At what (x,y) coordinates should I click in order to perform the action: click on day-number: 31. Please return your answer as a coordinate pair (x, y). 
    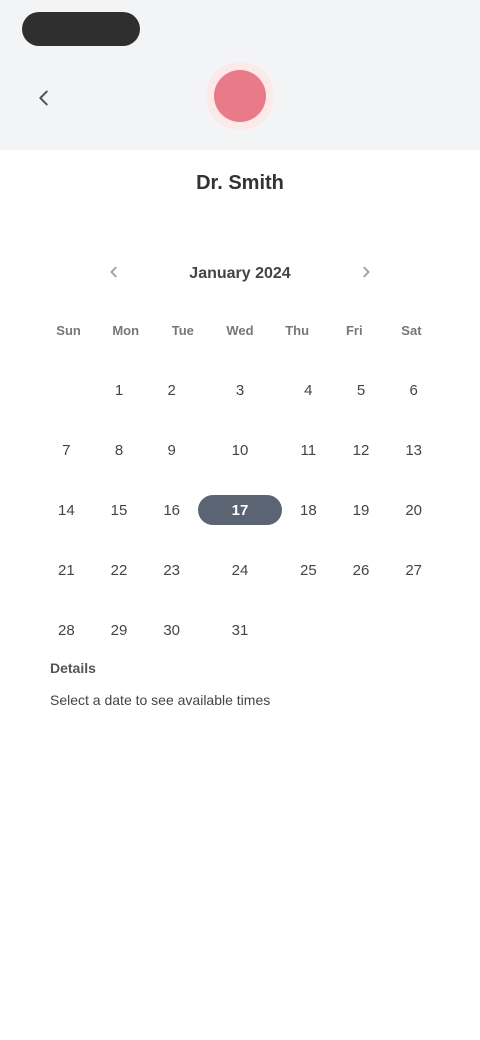
    Looking at the image, I should click on (240, 630).